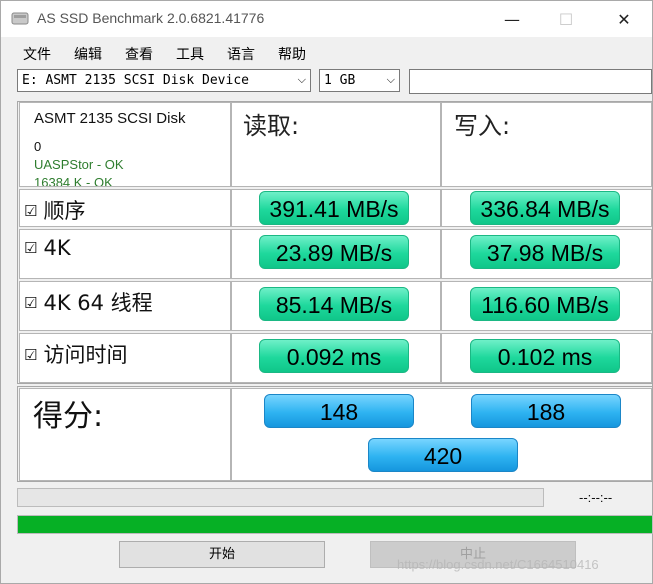 The width and height of the screenshot is (653, 584). Describe the element at coordinates (482, 126) in the screenshot. I see `write-column-header: 写入:` at that location.